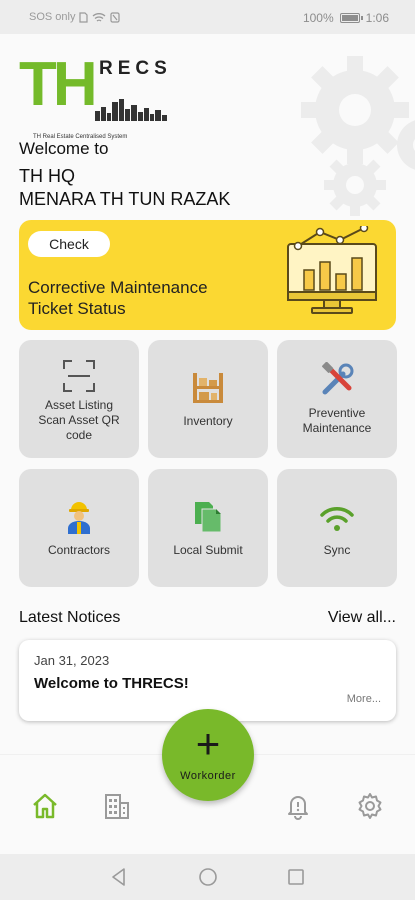  I want to click on tools-icon, so click(338, 378).